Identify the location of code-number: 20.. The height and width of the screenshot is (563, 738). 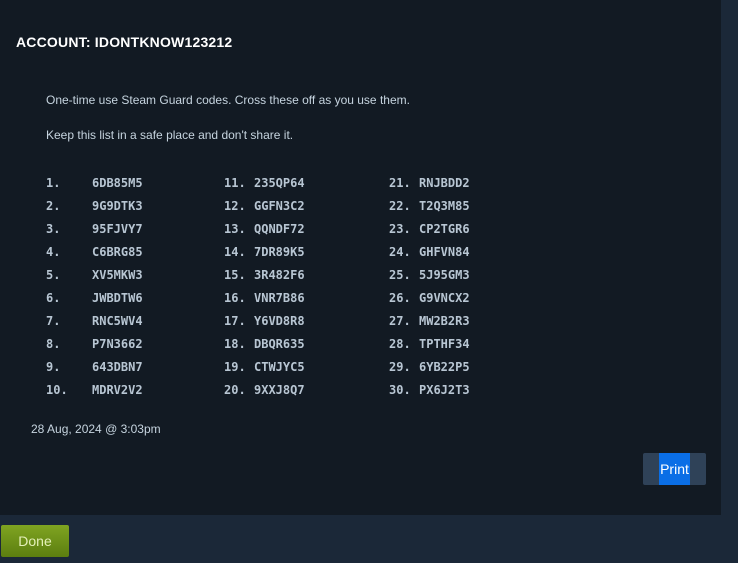
(235, 390).